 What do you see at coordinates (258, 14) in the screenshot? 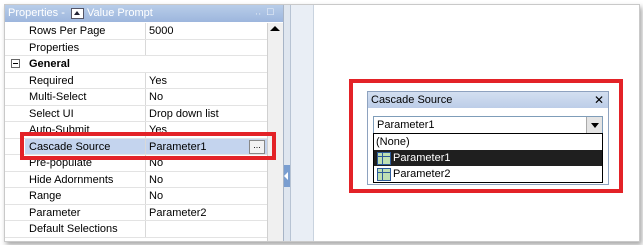
I see `autohide-pin-icon: ᆢ` at bounding box center [258, 14].